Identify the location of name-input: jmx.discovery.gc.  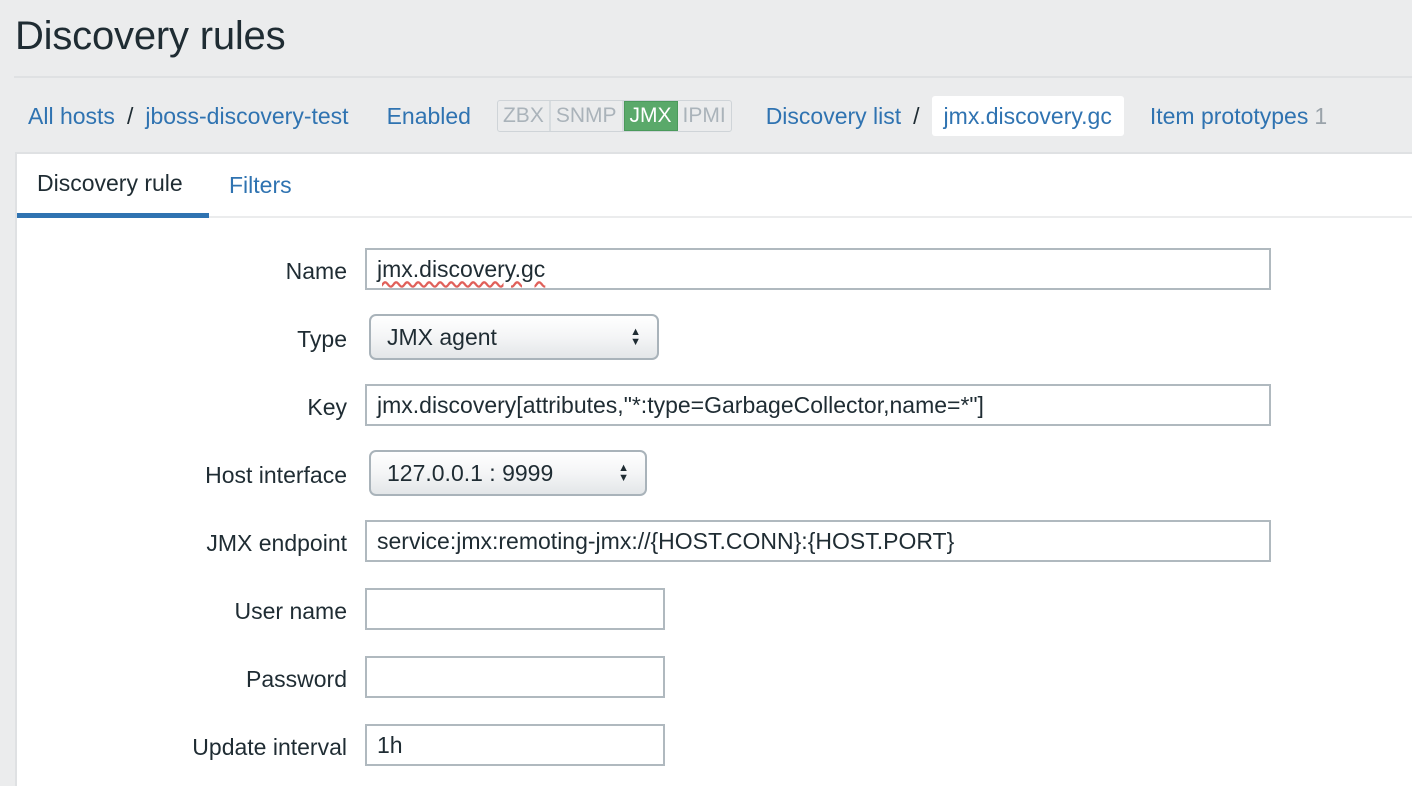
(818, 269).